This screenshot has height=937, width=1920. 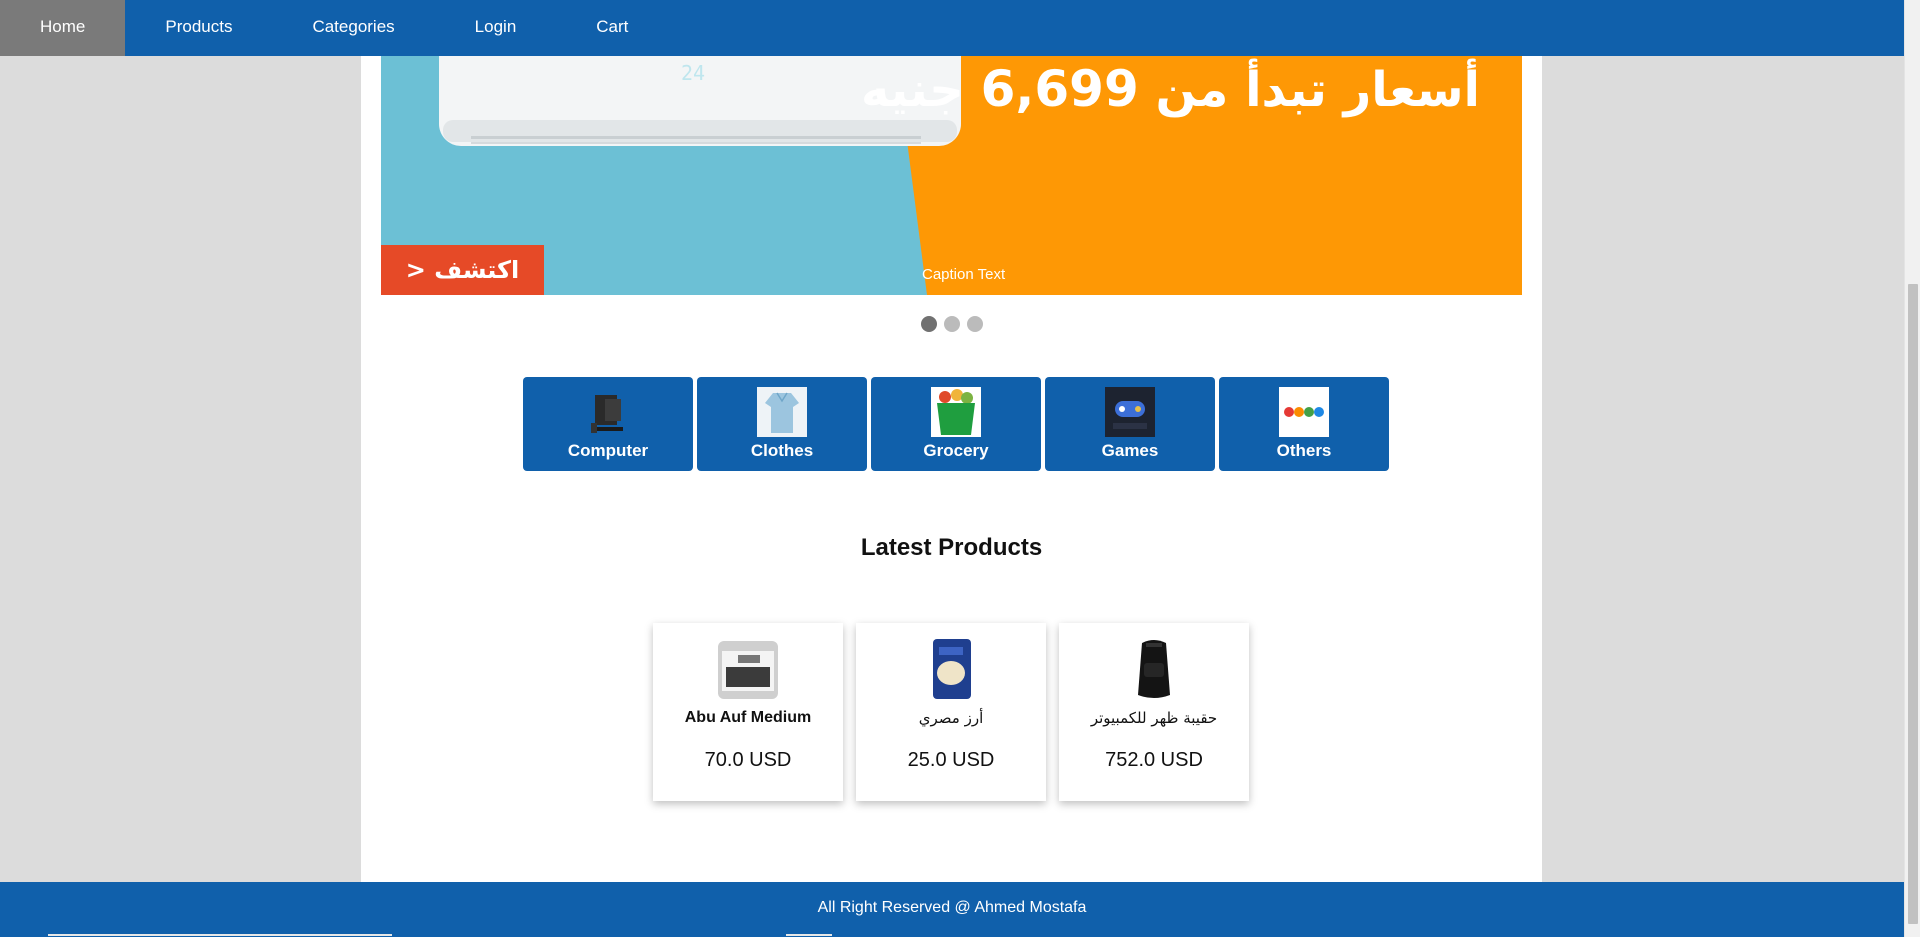 I want to click on ac-display-digits: 24, so click(x=693, y=73).